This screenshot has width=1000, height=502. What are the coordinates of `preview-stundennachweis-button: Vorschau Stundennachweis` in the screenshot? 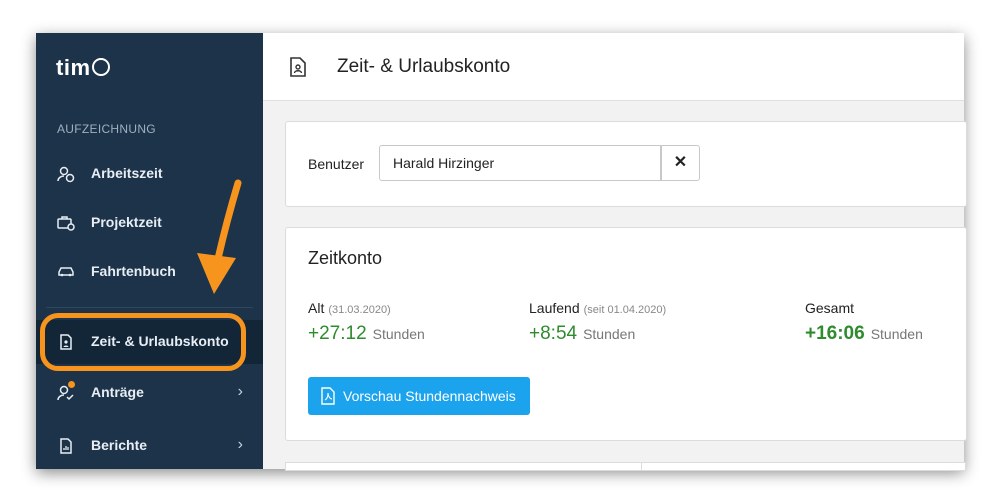 It's located at (419, 396).